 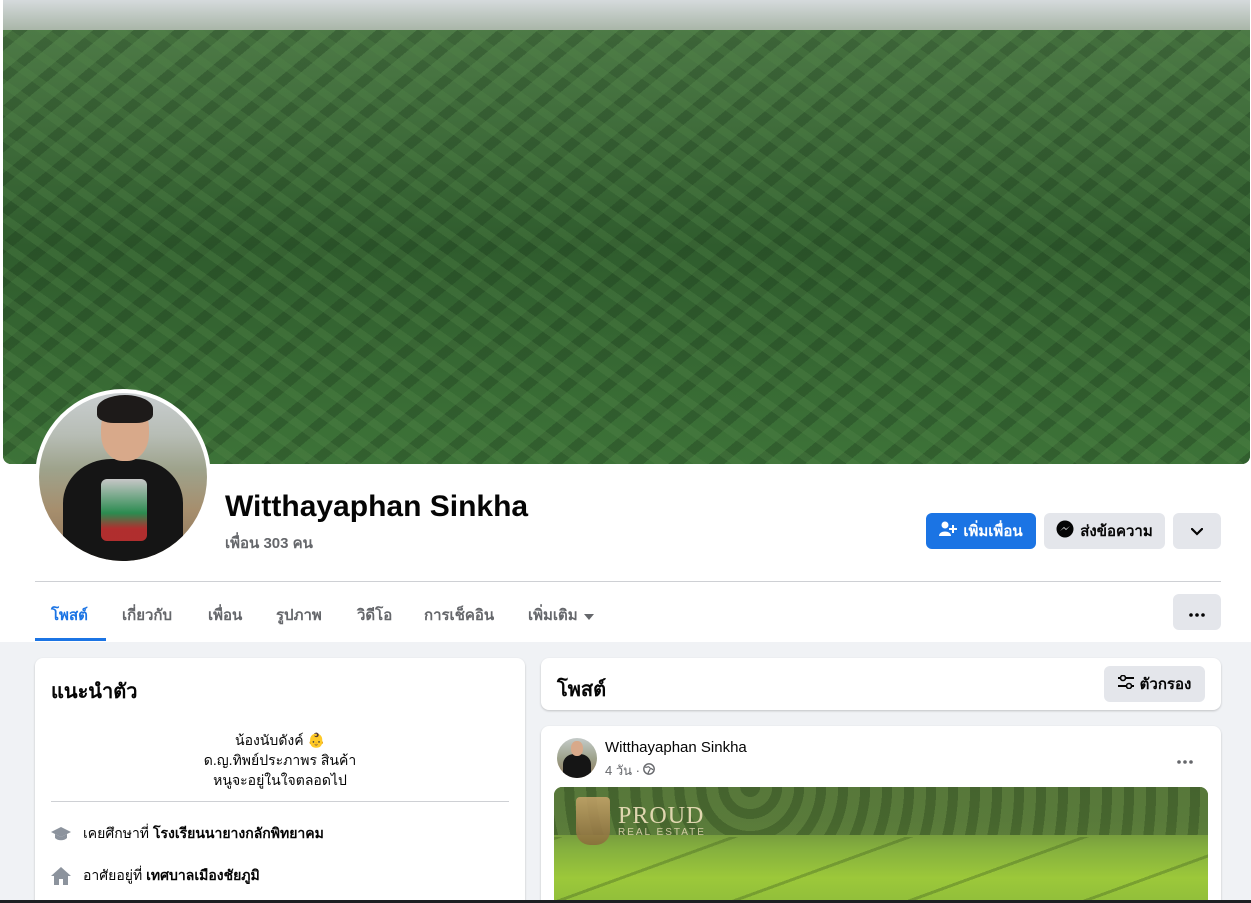 What do you see at coordinates (661, 815) in the screenshot?
I see `watermark-brand: PROUD` at bounding box center [661, 815].